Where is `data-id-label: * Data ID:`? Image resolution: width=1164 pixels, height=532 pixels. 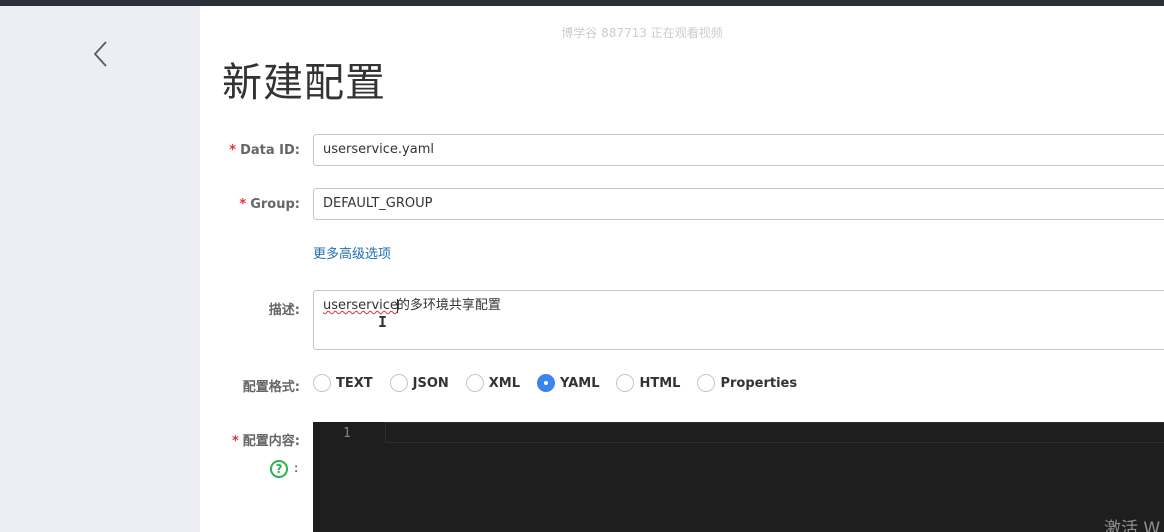 data-id-label: * Data ID: is located at coordinates (264, 150).